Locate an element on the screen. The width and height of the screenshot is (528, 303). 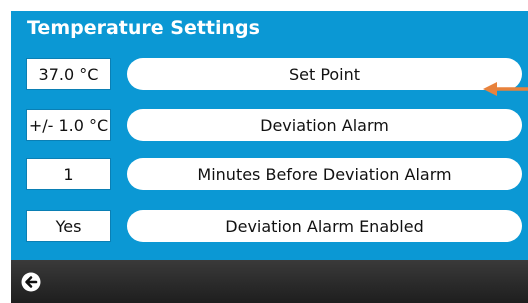
setting-row-set-point: 37.0 °C Set Point is located at coordinates (269, 75).